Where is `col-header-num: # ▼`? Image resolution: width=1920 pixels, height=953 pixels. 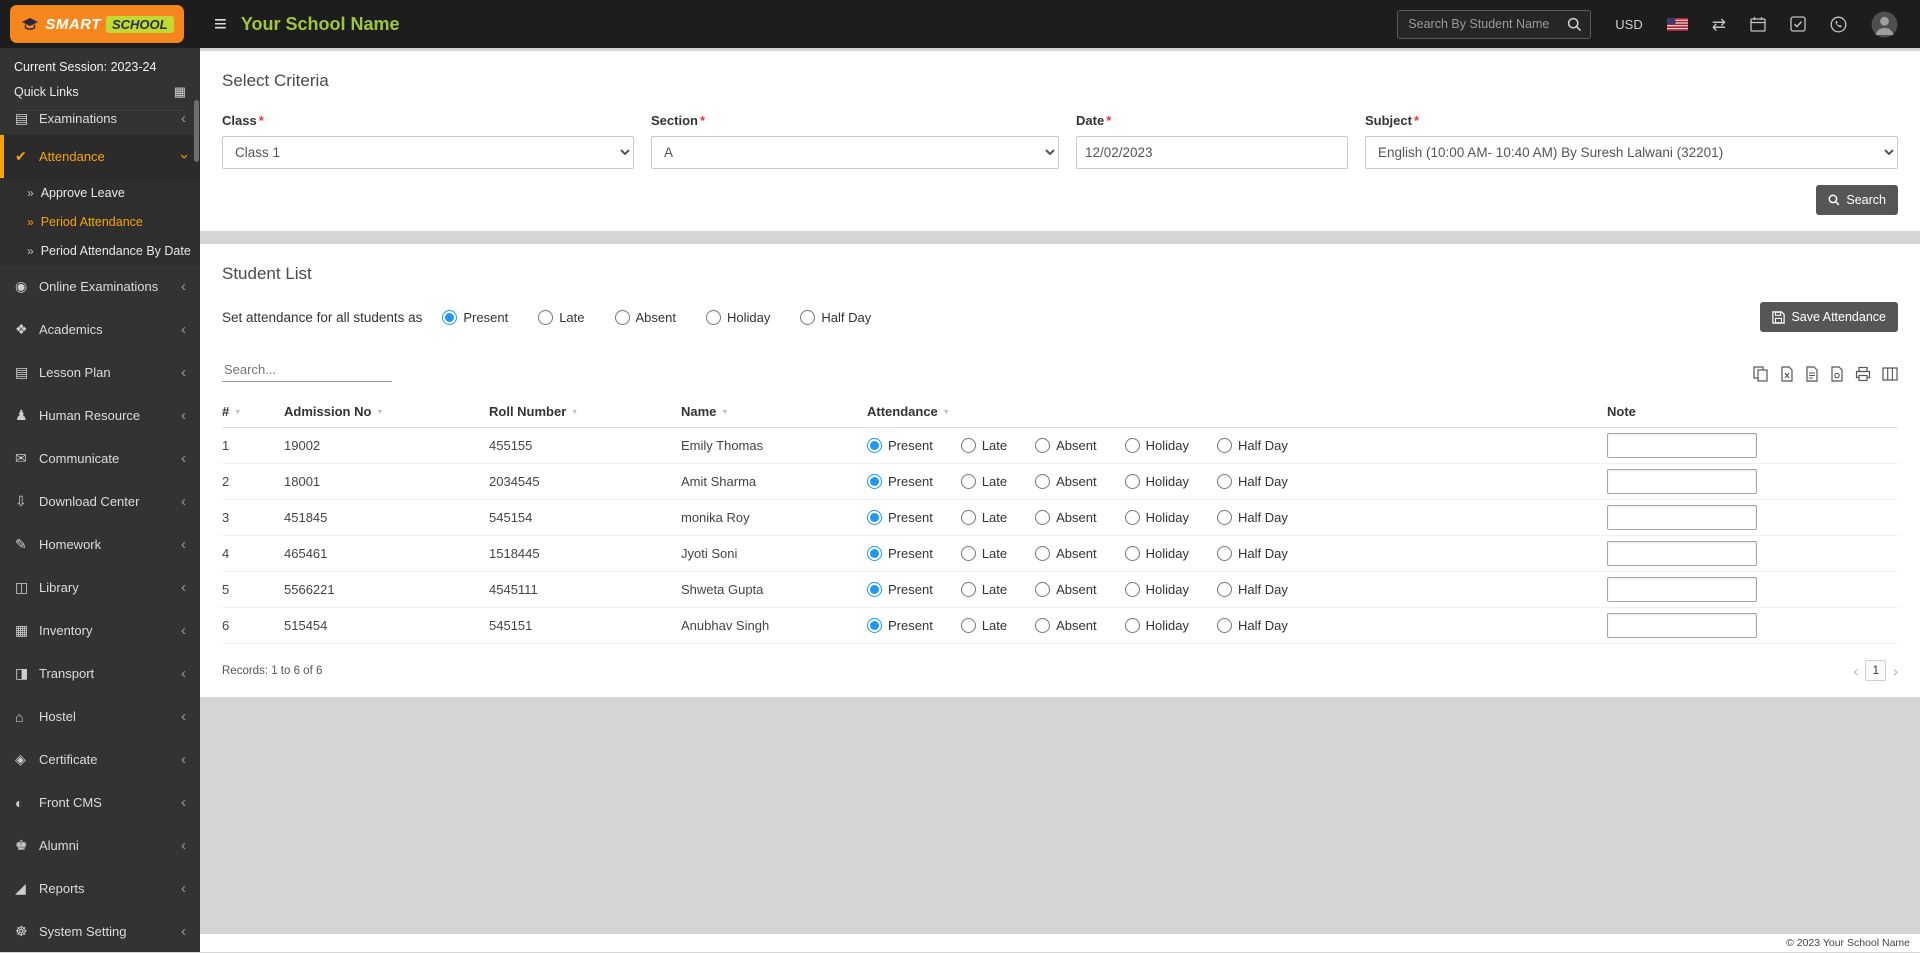 col-header-num: # ▼ is located at coordinates (253, 411).